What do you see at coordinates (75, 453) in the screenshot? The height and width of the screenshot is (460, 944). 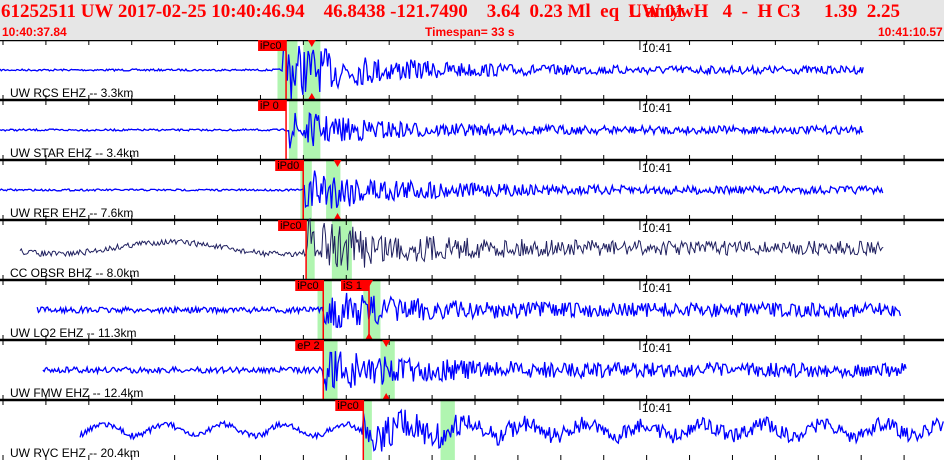 I see `station-label: UW RVC EHZ -- 20.4km` at bounding box center [75, 453].